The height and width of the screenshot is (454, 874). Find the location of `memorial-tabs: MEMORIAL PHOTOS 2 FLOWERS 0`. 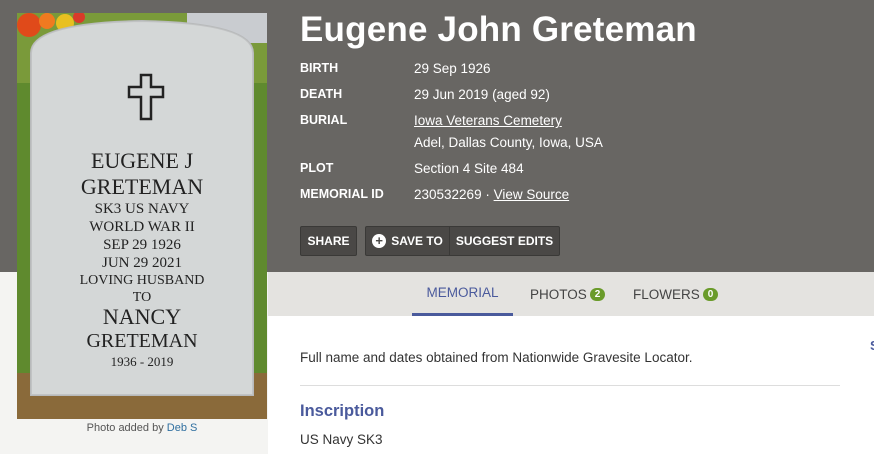

memorial-tabs: MEMORIAL PHOTOS 2 FLOWERS 0 is located at coordinates (571, 294).